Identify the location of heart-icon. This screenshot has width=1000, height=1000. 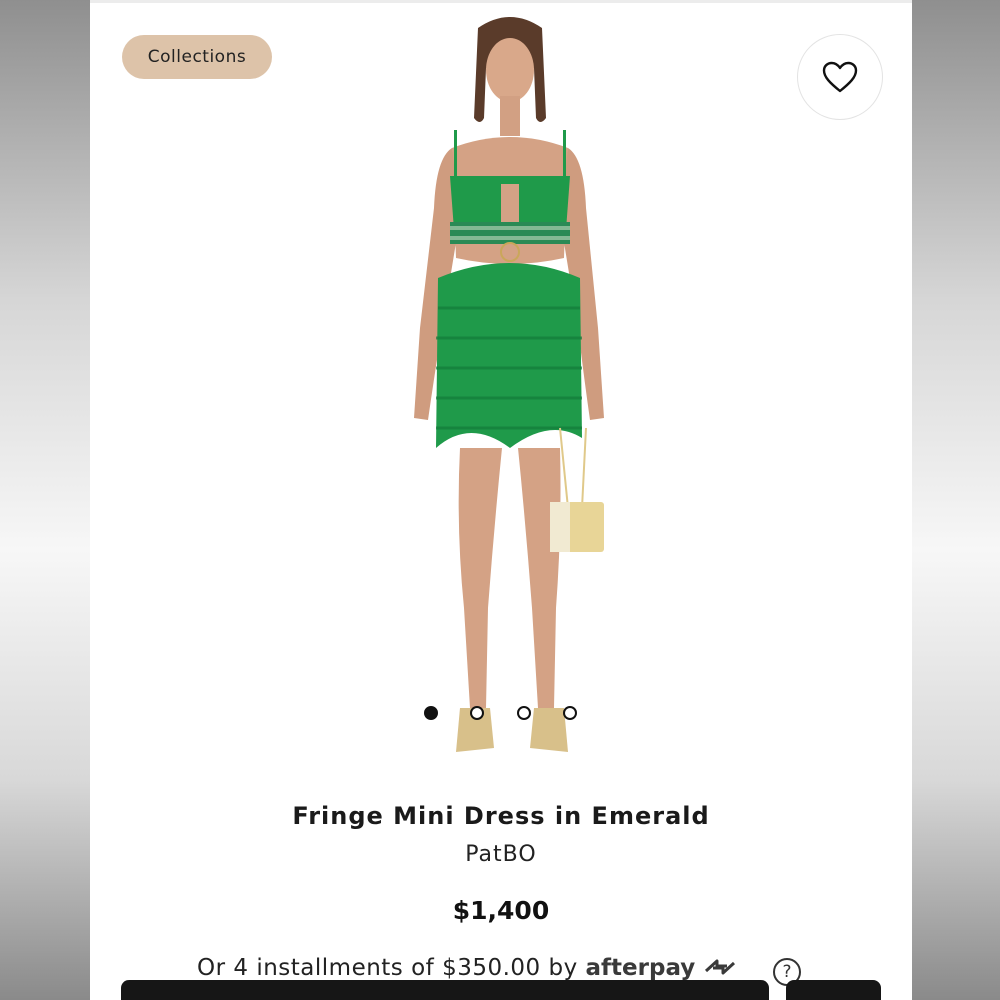
(840, 77).